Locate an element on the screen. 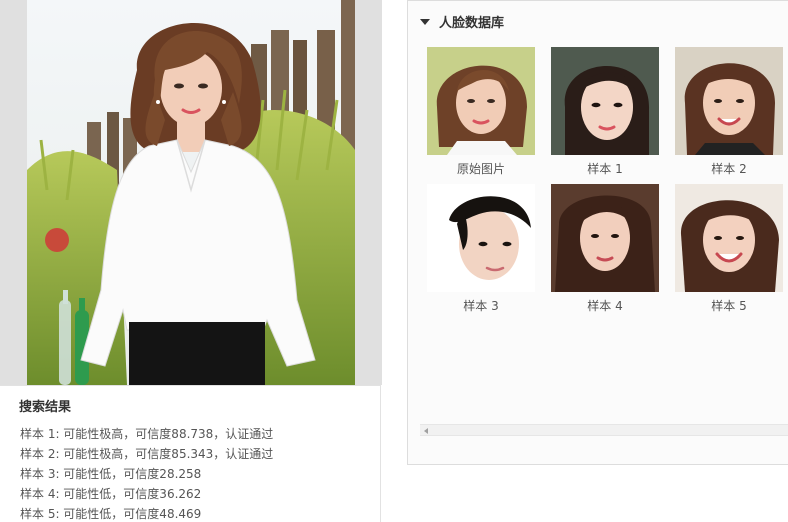 The image size is (788, 522). face-database-header: 人脸数据库 is located at coordinates (462, 21).